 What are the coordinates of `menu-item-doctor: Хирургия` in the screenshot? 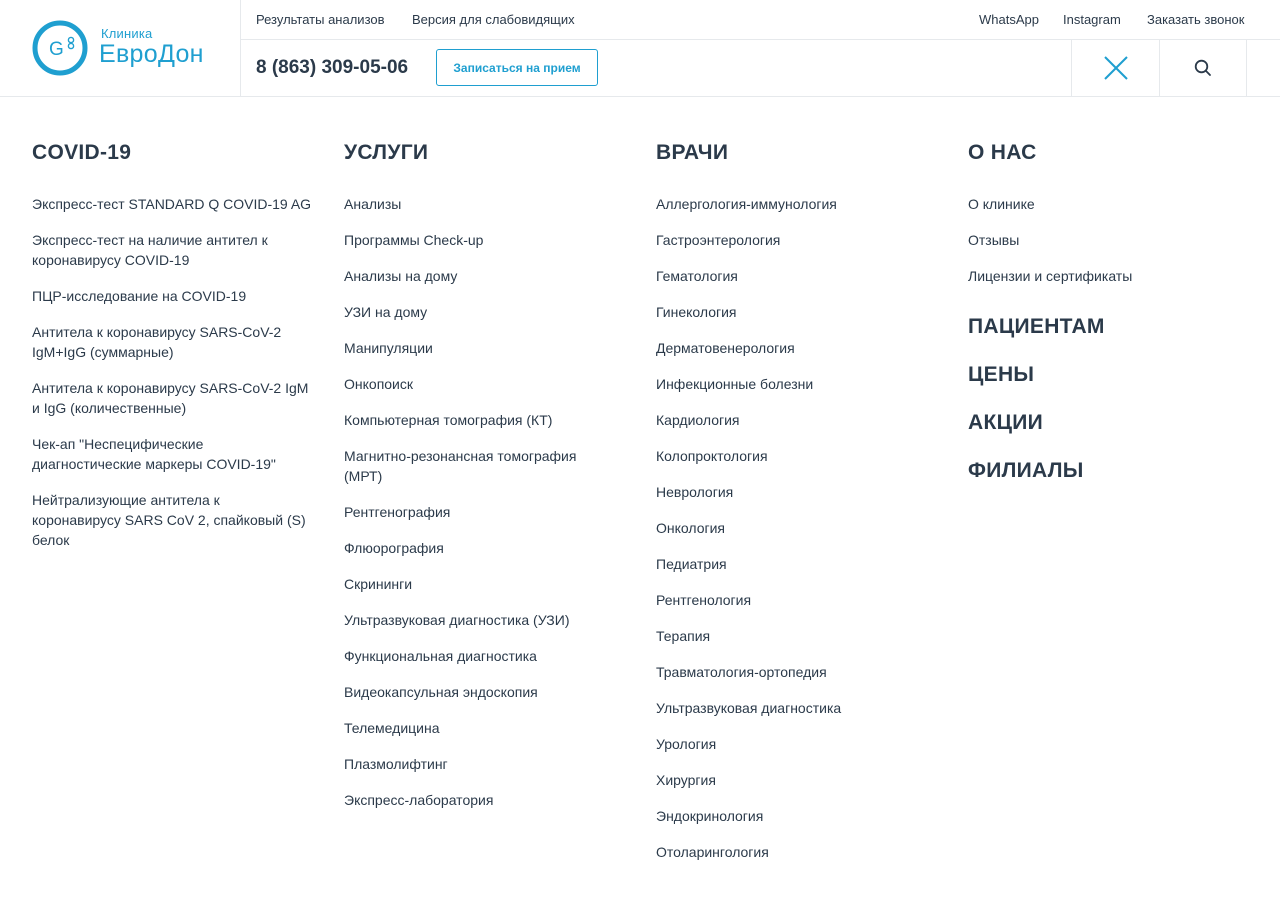 It's located at (801, 780).